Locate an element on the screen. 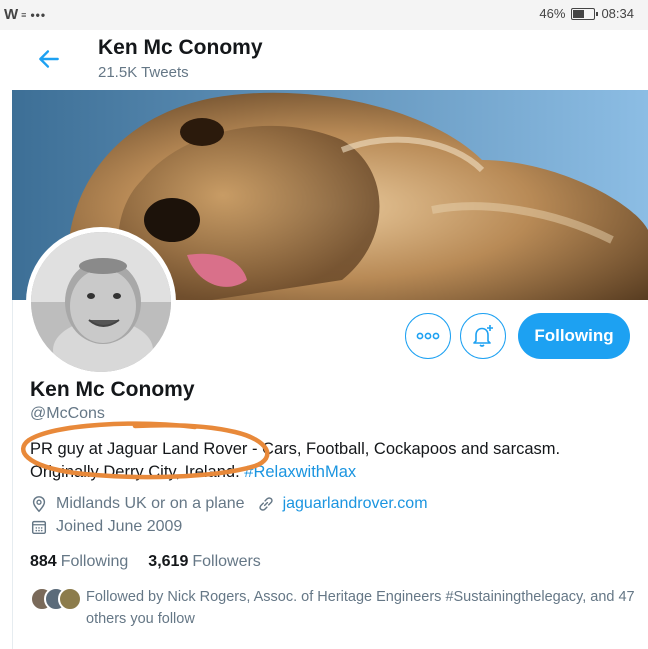  tweet-count: 21.5K Tweets is located at coordinates (143, 72).